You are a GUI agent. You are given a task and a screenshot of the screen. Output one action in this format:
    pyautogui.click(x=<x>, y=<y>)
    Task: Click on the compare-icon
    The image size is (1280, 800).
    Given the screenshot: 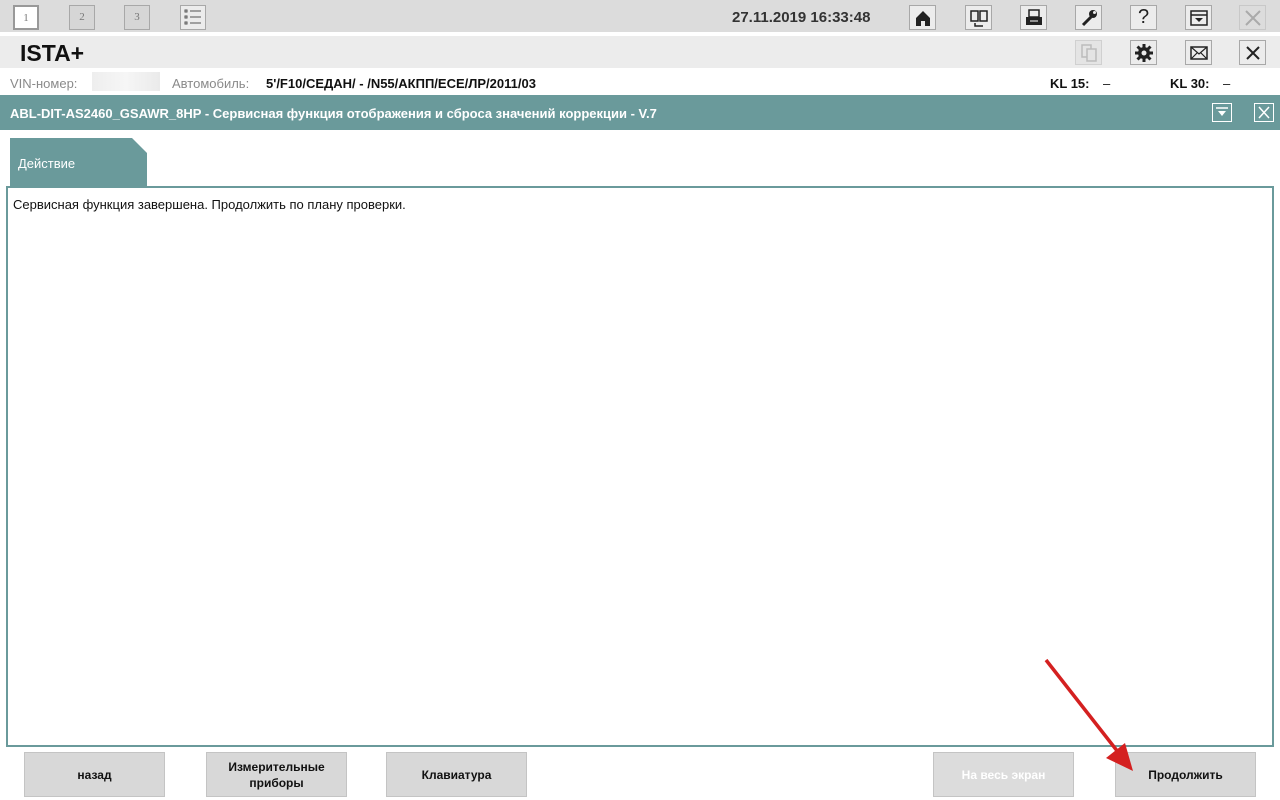 What is the action you would take?
    pyautogui.click(x=978, y=18)
    